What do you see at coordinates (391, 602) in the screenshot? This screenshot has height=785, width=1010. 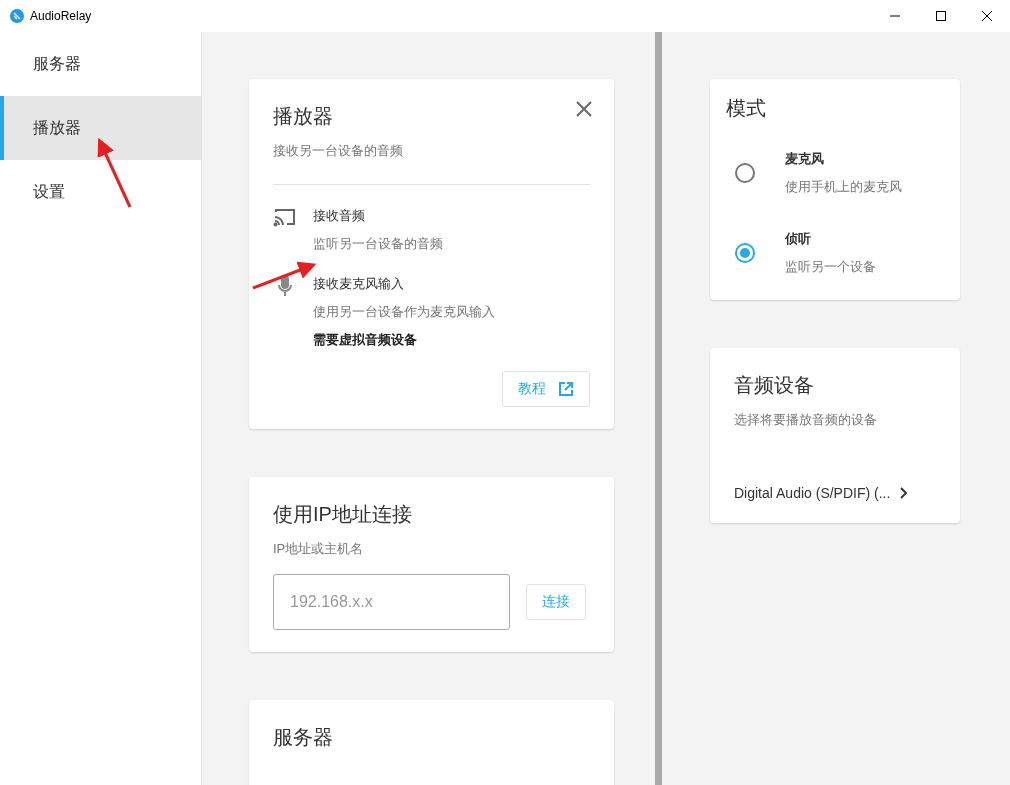 I see `ip-address-field: 192.168.x.x` at bounding box center [391, 602].